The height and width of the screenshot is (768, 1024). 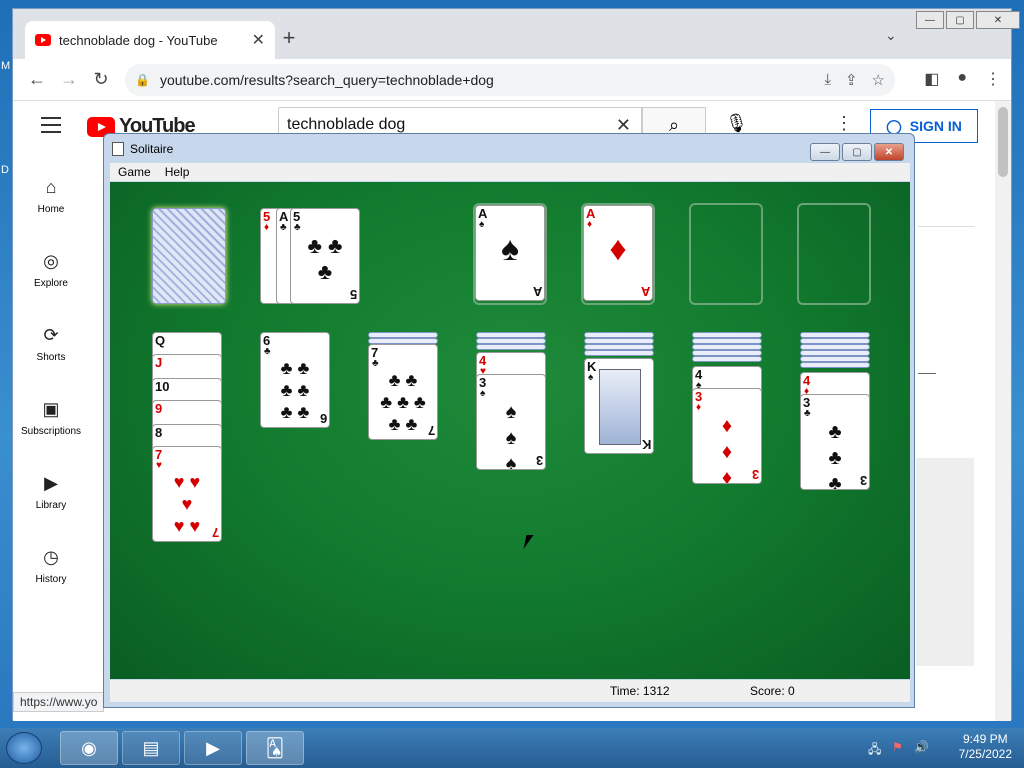 I want to click on tab-strip: technoblade dog - YouTube ✕ + ⌄ — ▢ ✕, so click(x=516, y=34).